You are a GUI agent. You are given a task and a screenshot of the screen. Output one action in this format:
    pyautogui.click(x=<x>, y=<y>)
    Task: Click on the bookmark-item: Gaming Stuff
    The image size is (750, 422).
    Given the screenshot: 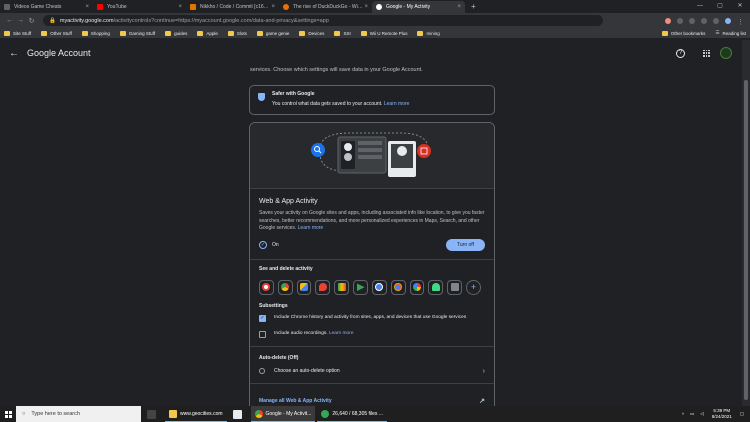 What is the action you would take?
    pyautogui.click(x=137, y=33)
    